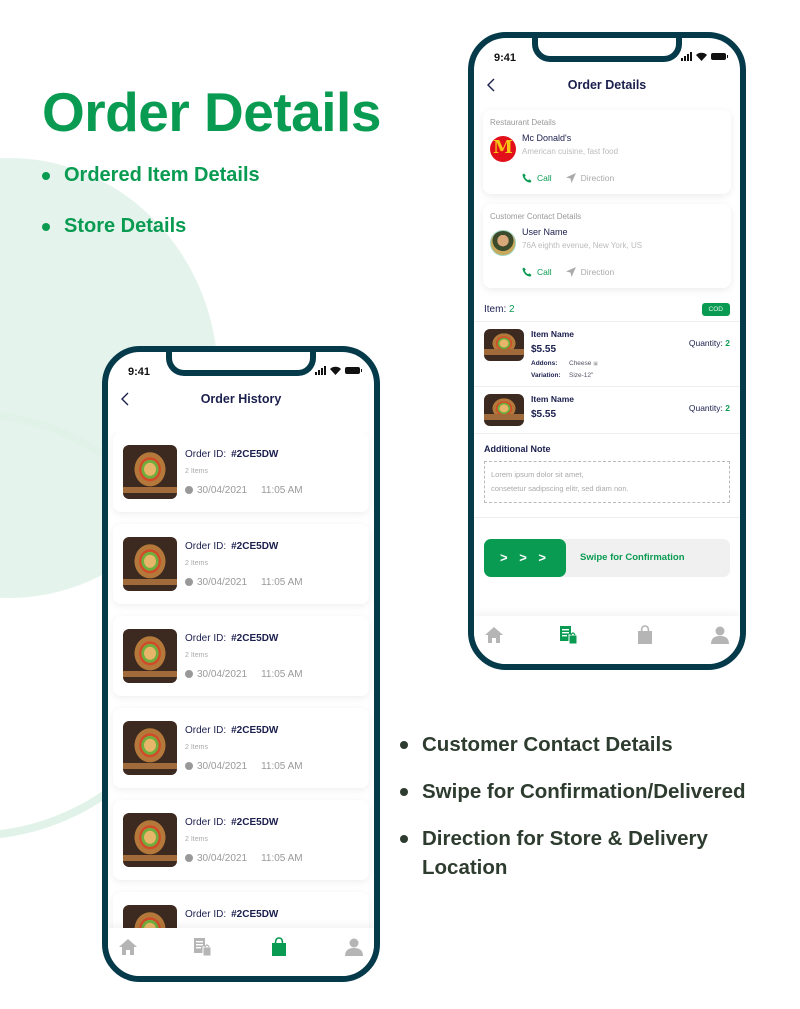 The width and height of the screenshot is (800, 1009). What do you see at coordinates (564, 369) in the screenshot?
I see `item-meta: Addons: Cheese ▣ Variation: Size-12"` at bounding box center [564, 369].